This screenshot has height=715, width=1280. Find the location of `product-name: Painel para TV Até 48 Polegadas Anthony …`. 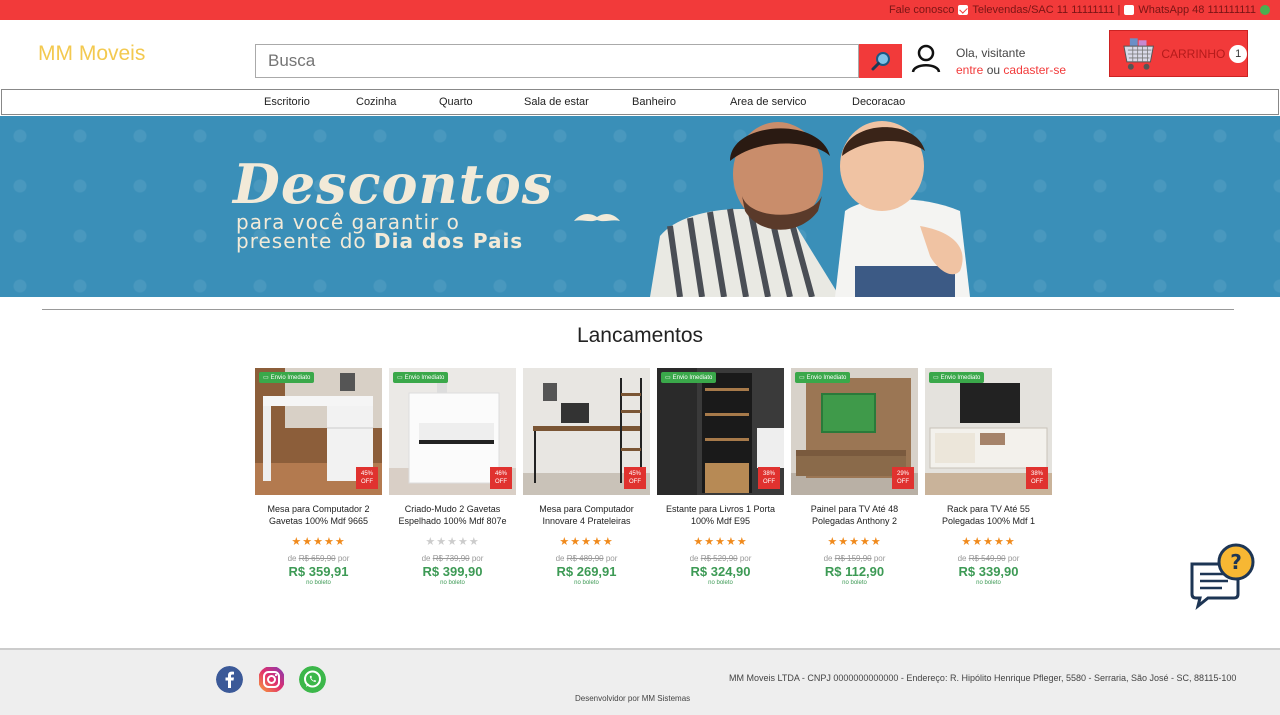

product-name: Painel para TV Até 48 Polegadas Anthony … is located at coordinates (854, 515).